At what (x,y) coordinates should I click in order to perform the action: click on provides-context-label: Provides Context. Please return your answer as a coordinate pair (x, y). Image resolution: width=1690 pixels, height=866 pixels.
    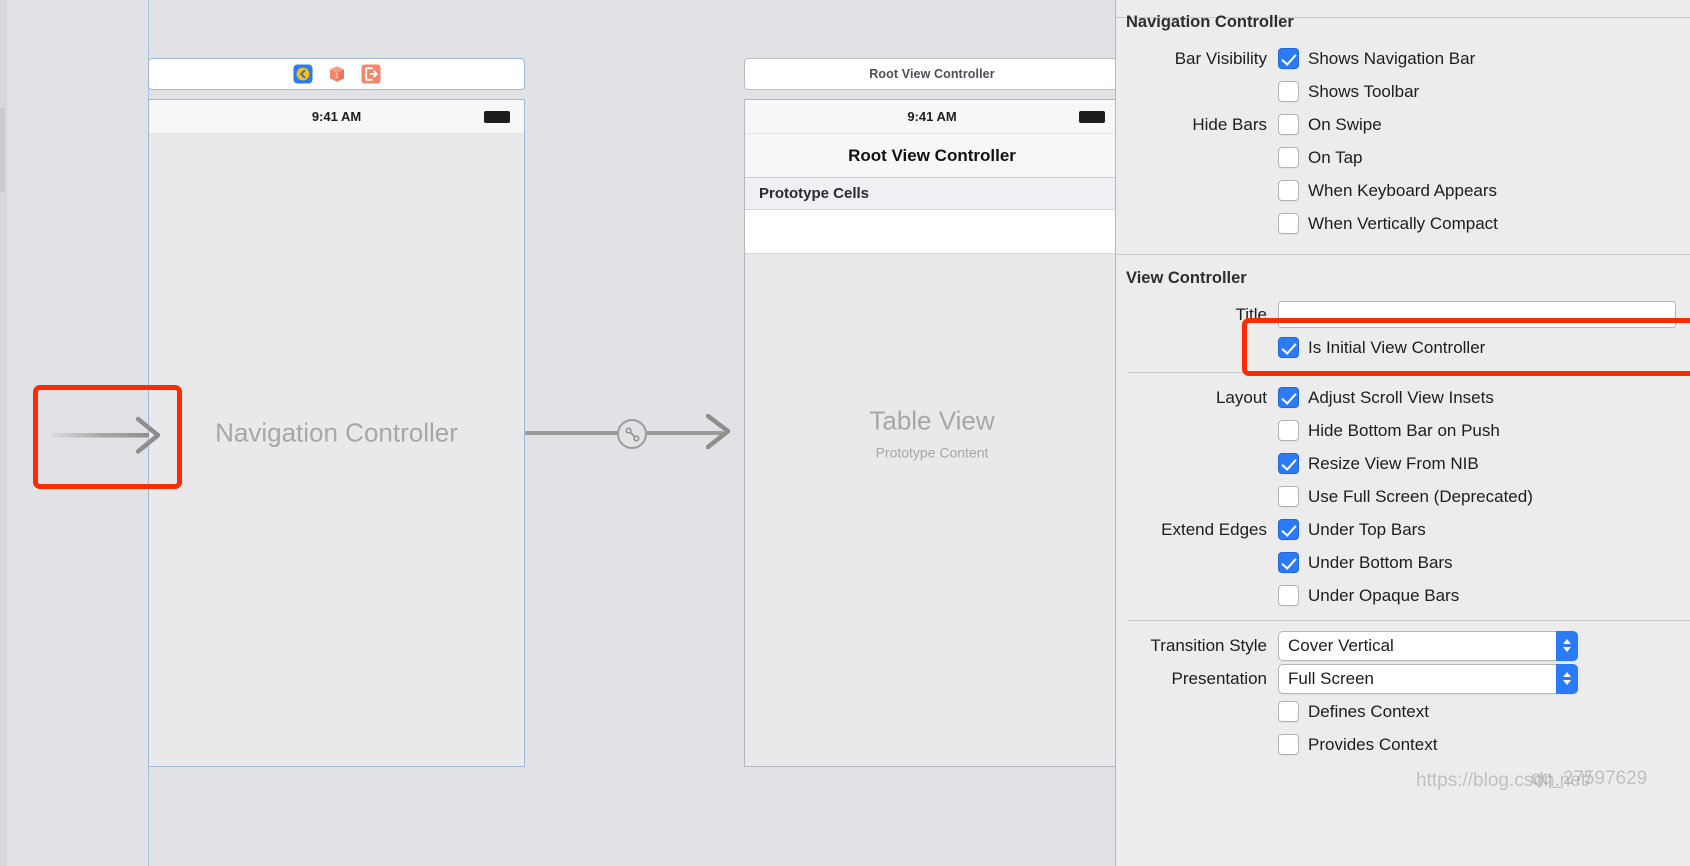
    Looking at the image, I should click on (1372, 745).